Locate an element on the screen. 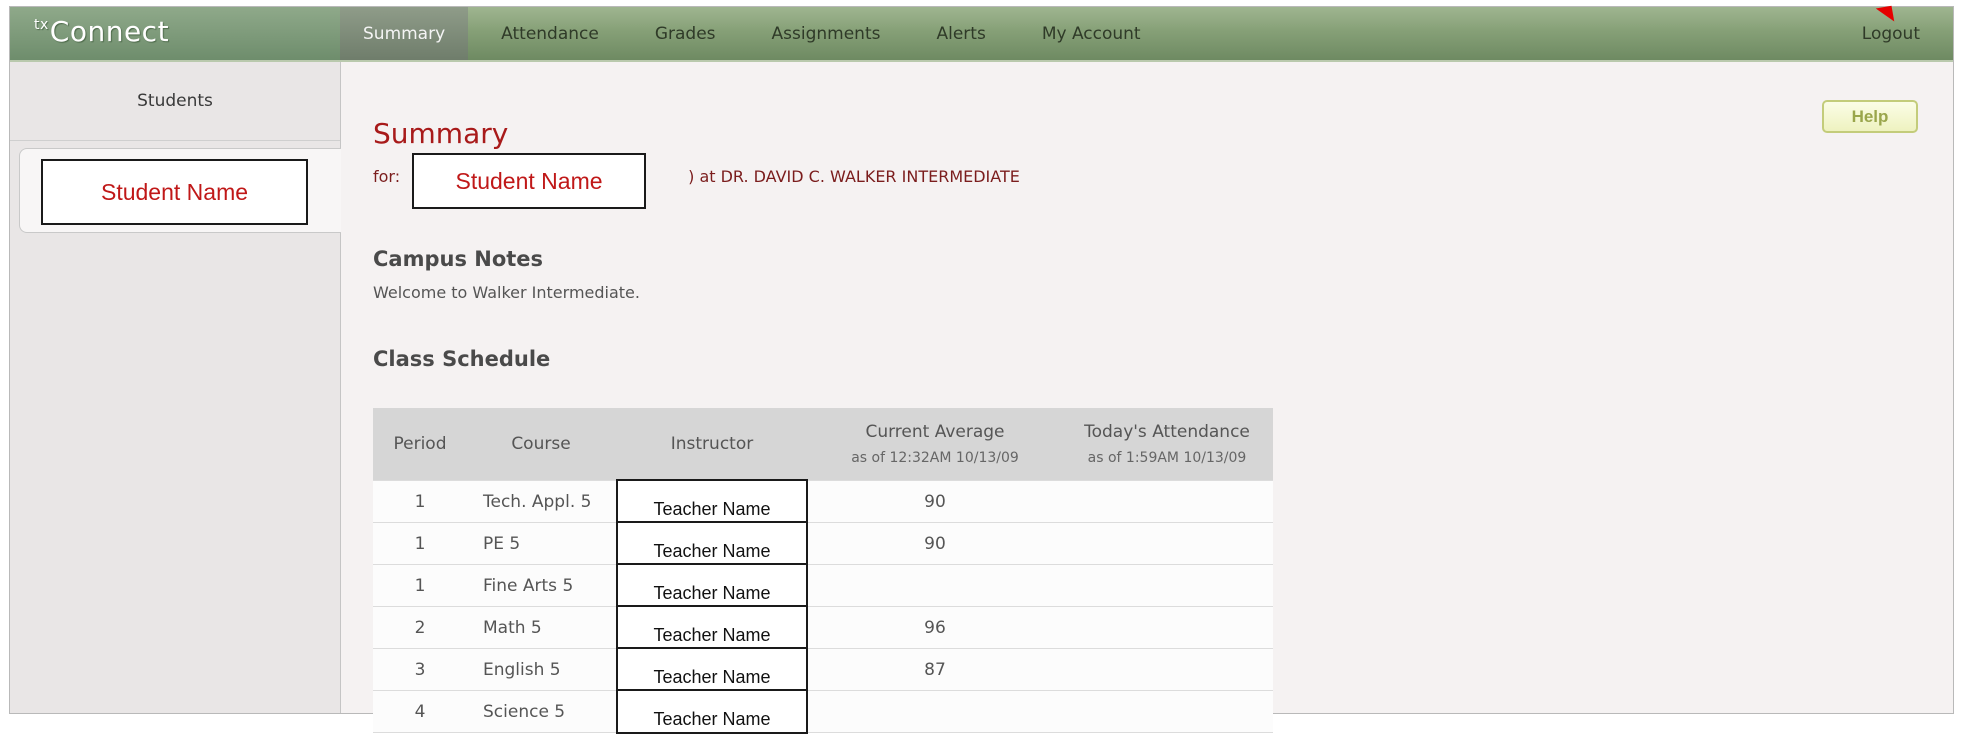  tab-grades: Grades is located at coordinates (685, 33).